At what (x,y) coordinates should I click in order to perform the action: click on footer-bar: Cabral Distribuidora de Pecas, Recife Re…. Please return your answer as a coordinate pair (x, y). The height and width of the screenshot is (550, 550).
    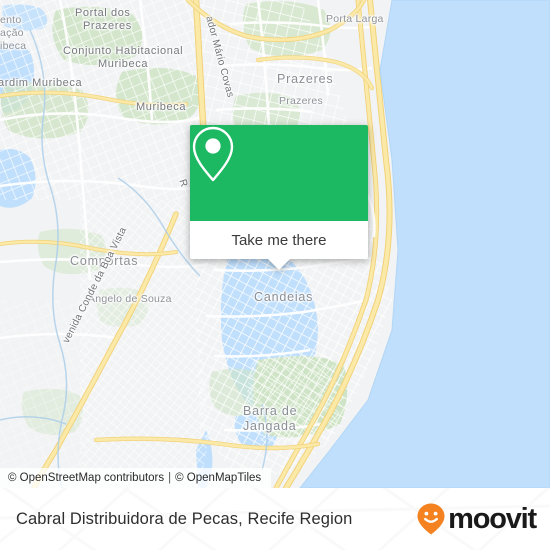
    Looking at the image, I should click on (275, 519).